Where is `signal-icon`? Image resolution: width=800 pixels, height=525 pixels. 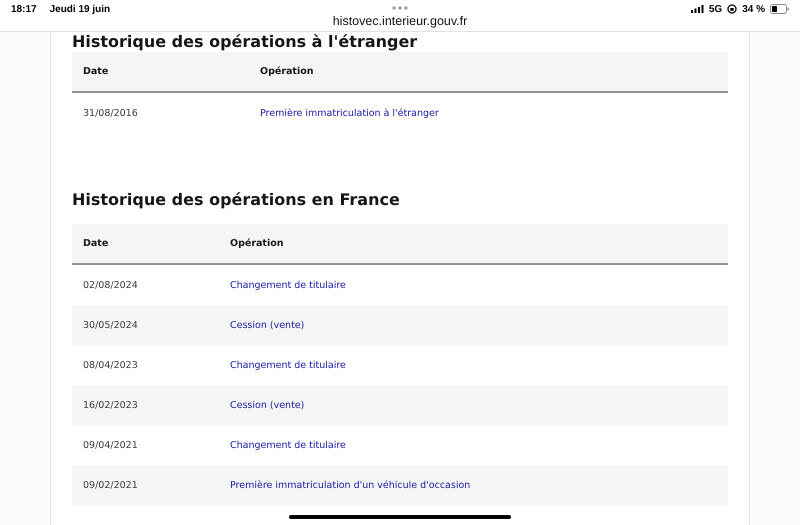 signal-icon is located at coordinates (697, 9).